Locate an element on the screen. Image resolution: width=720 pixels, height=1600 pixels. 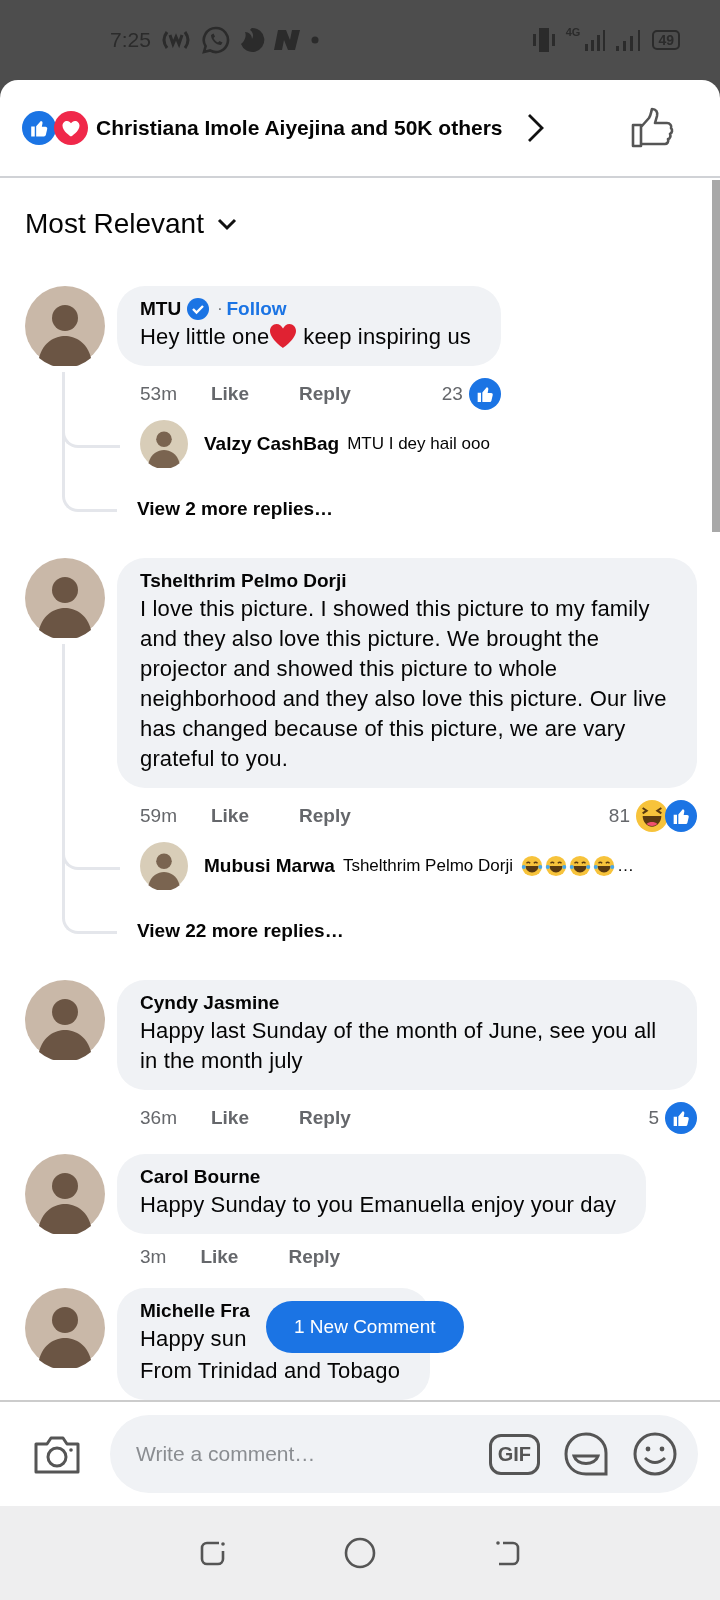
smiley-icon is located at coordinates (655, 1454).